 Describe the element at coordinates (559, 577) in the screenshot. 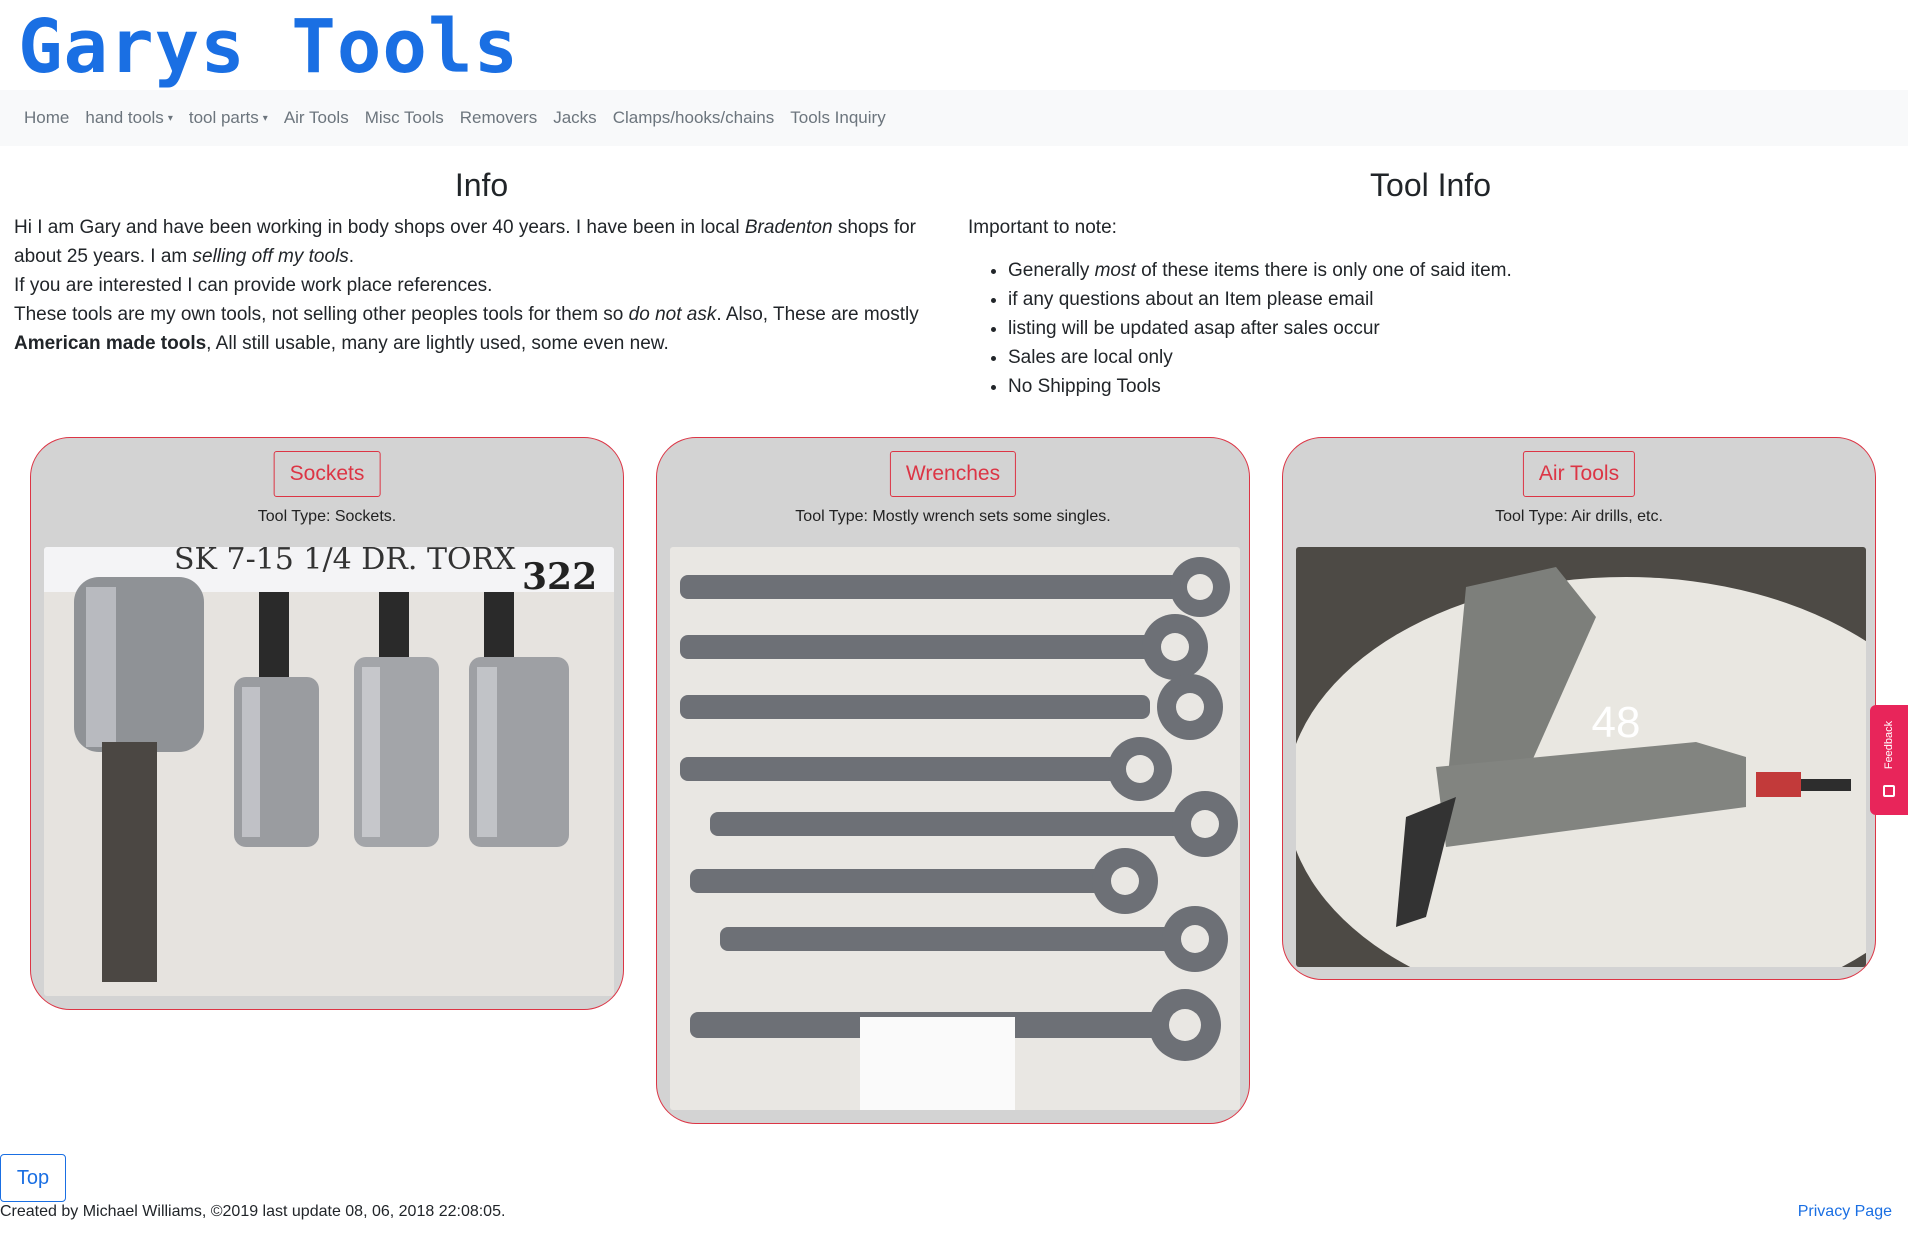

I see `socket-number-text: 322` at that location.